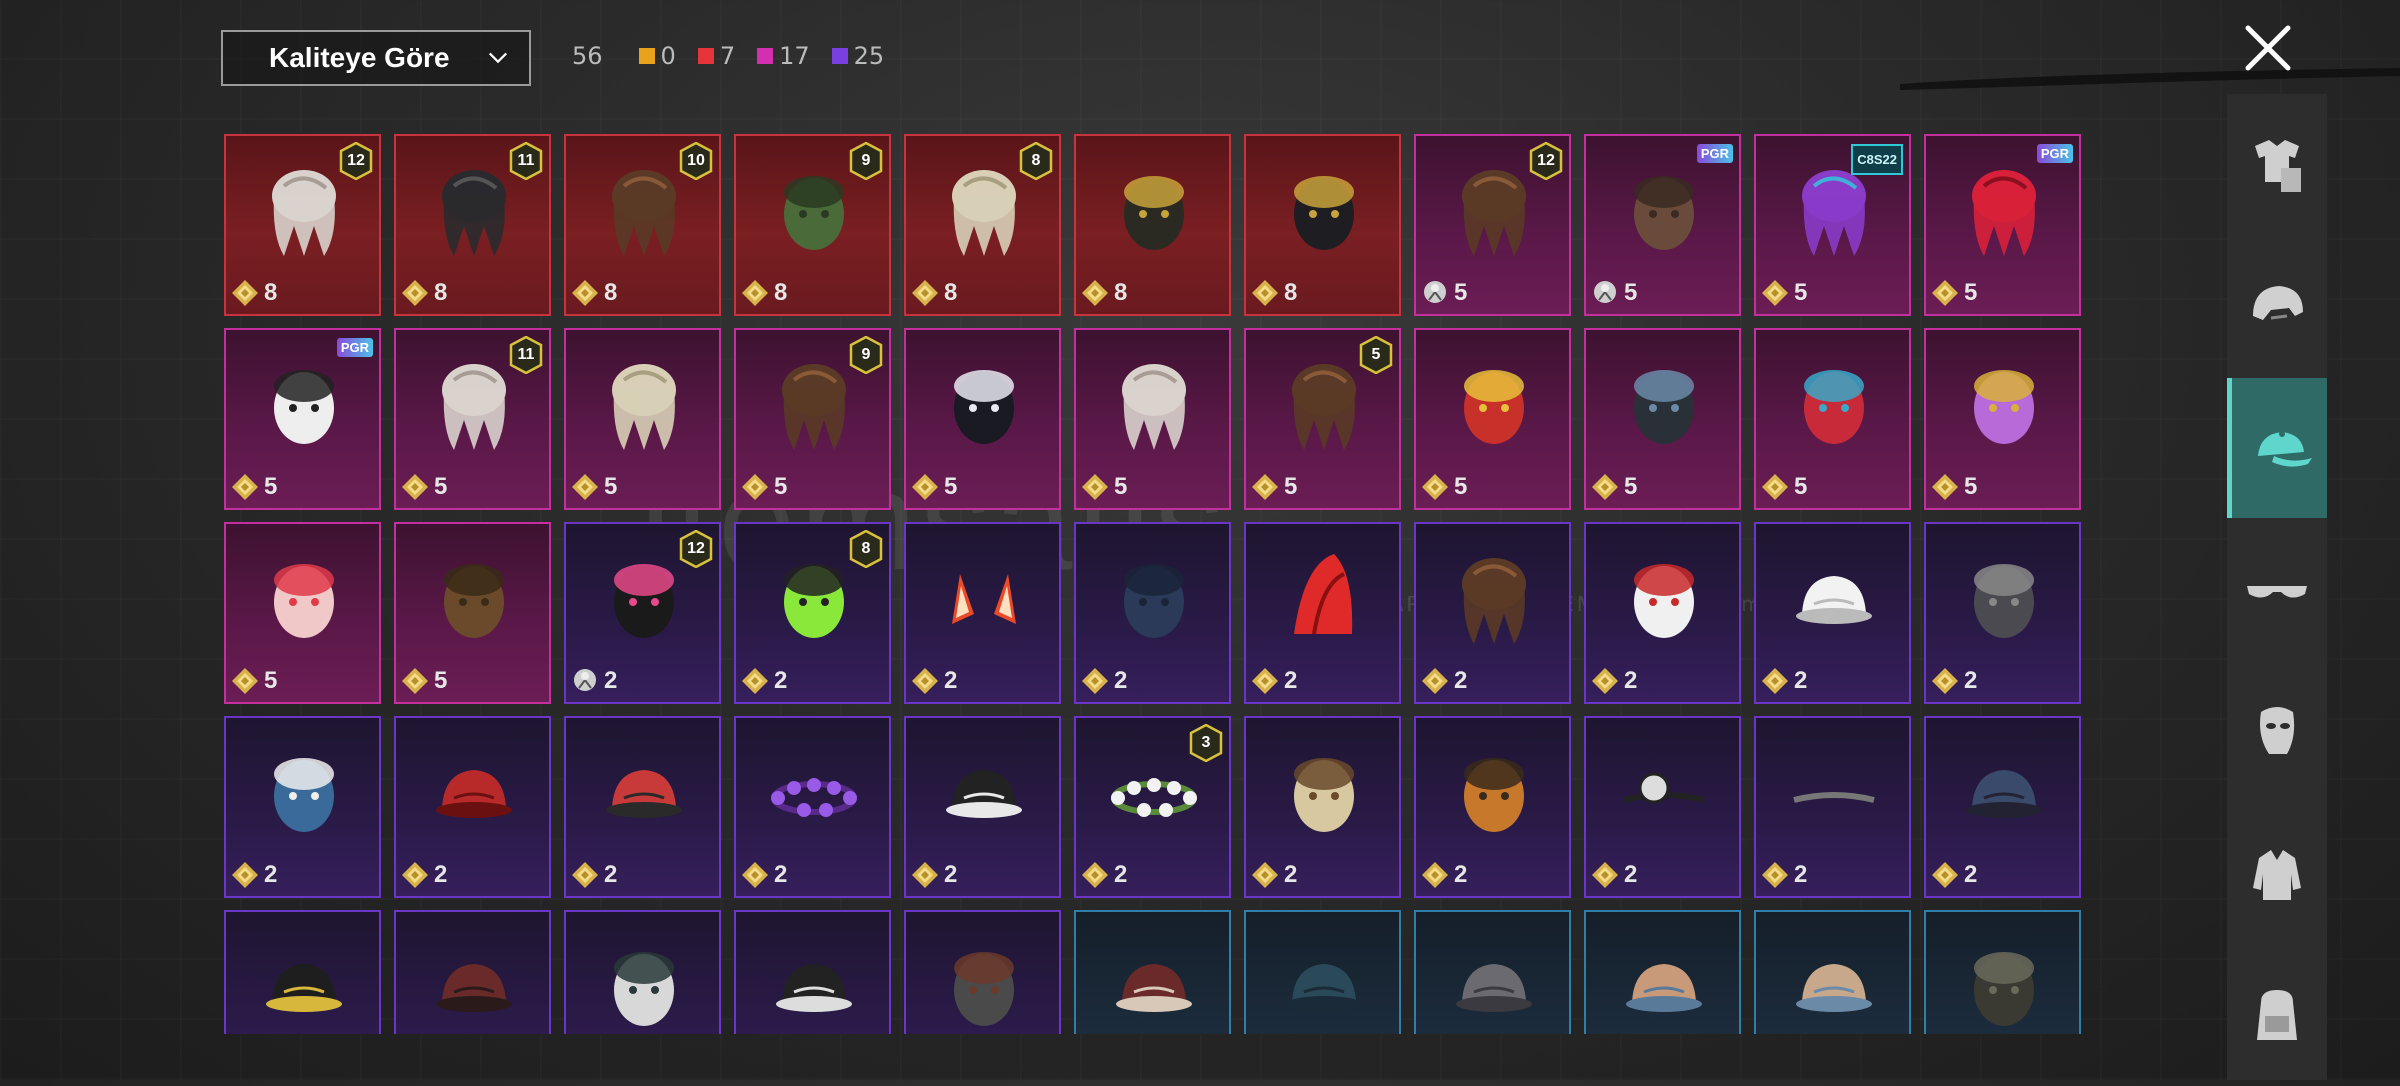 The width and height of the screenshot is (2400, 1086). I want to click on hat-purple-icon, so click(2004, 405).